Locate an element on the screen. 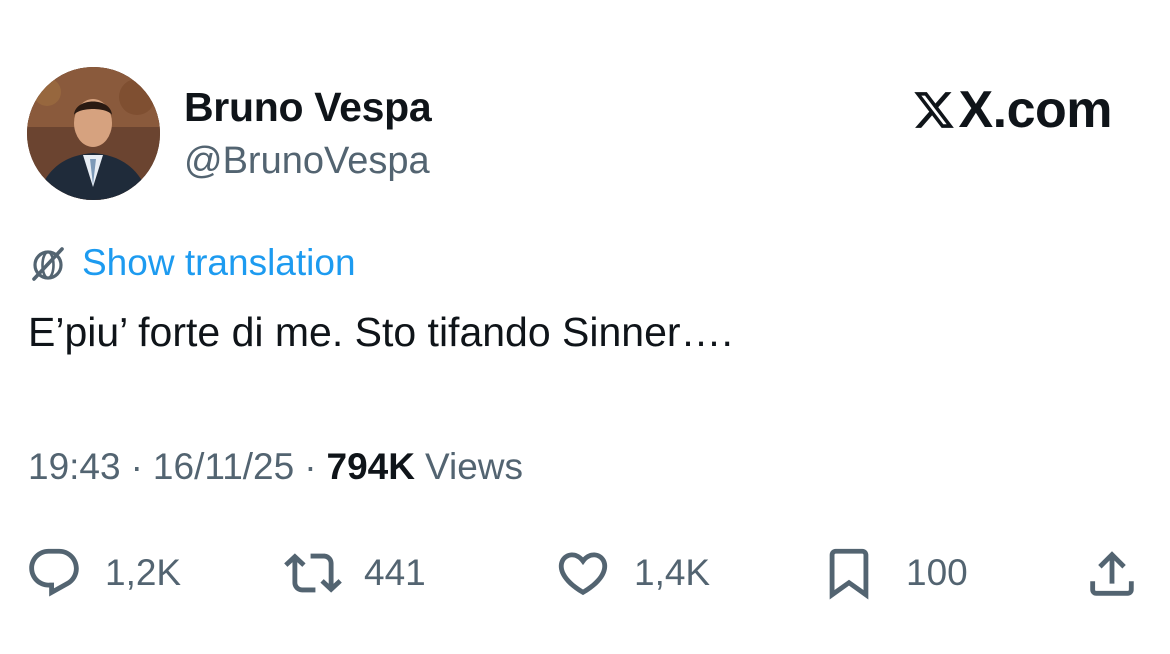 This screenshot has width=1170, height=654. globe-strike-icon is located at coordinates (48, 264).